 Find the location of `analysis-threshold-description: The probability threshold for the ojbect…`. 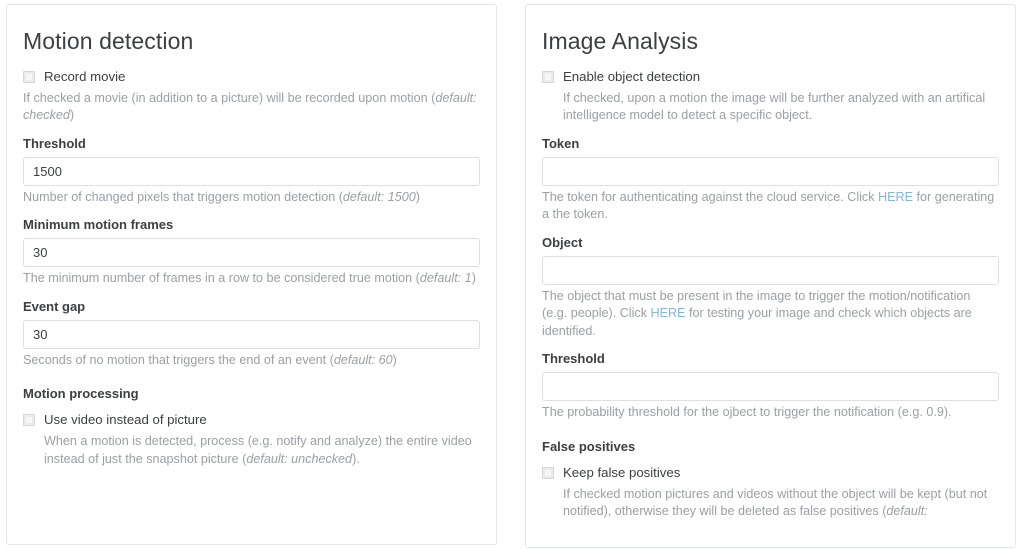

analysis-threshold-description: The probability threshold for the ojbect… is located at coordinates (747, 412).